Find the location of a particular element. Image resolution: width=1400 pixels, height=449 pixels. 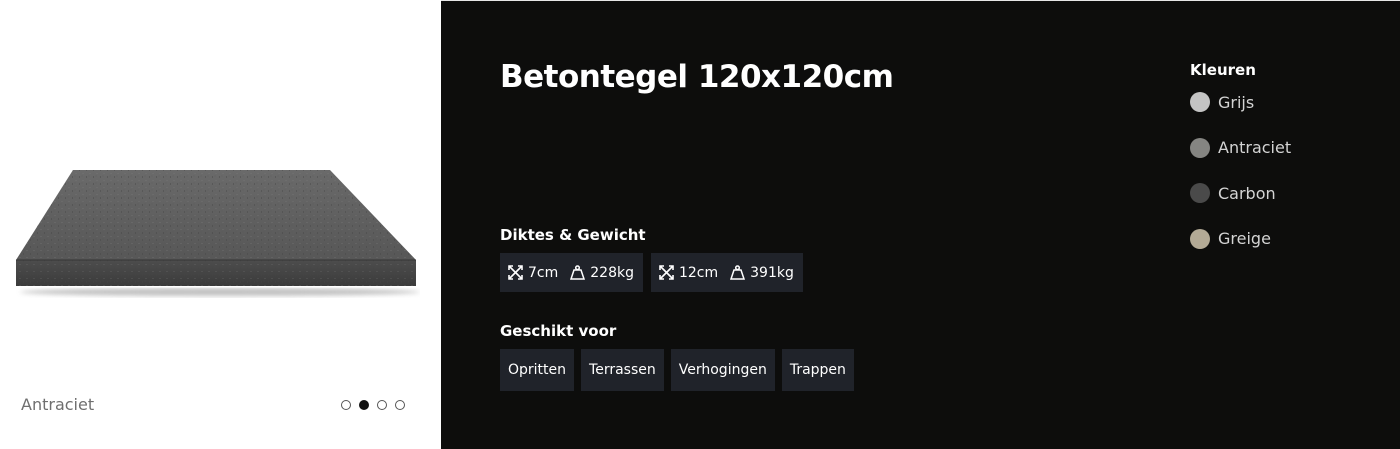

color-option-greige: Greige is located at coordinates (1240, 238).